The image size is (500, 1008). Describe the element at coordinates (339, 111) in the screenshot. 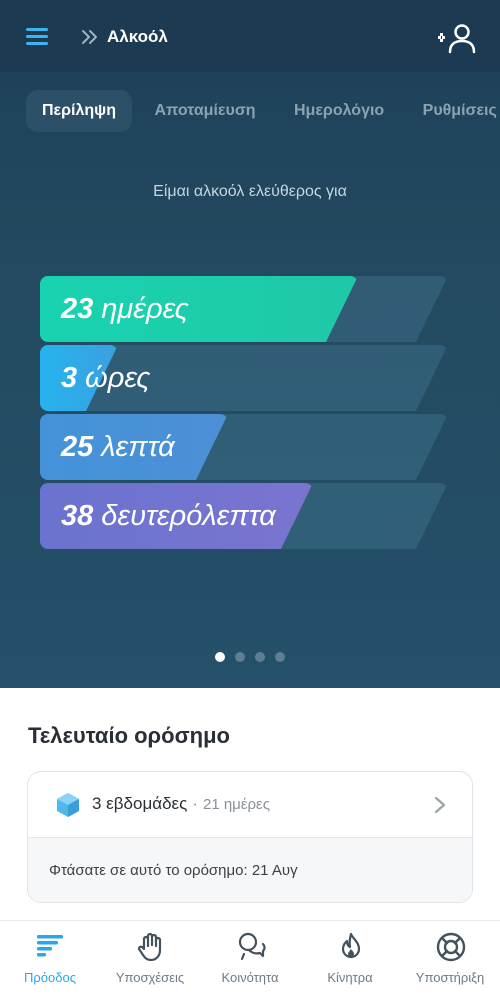

I see `tab-calendar: Ημερολόγιο` at that location.